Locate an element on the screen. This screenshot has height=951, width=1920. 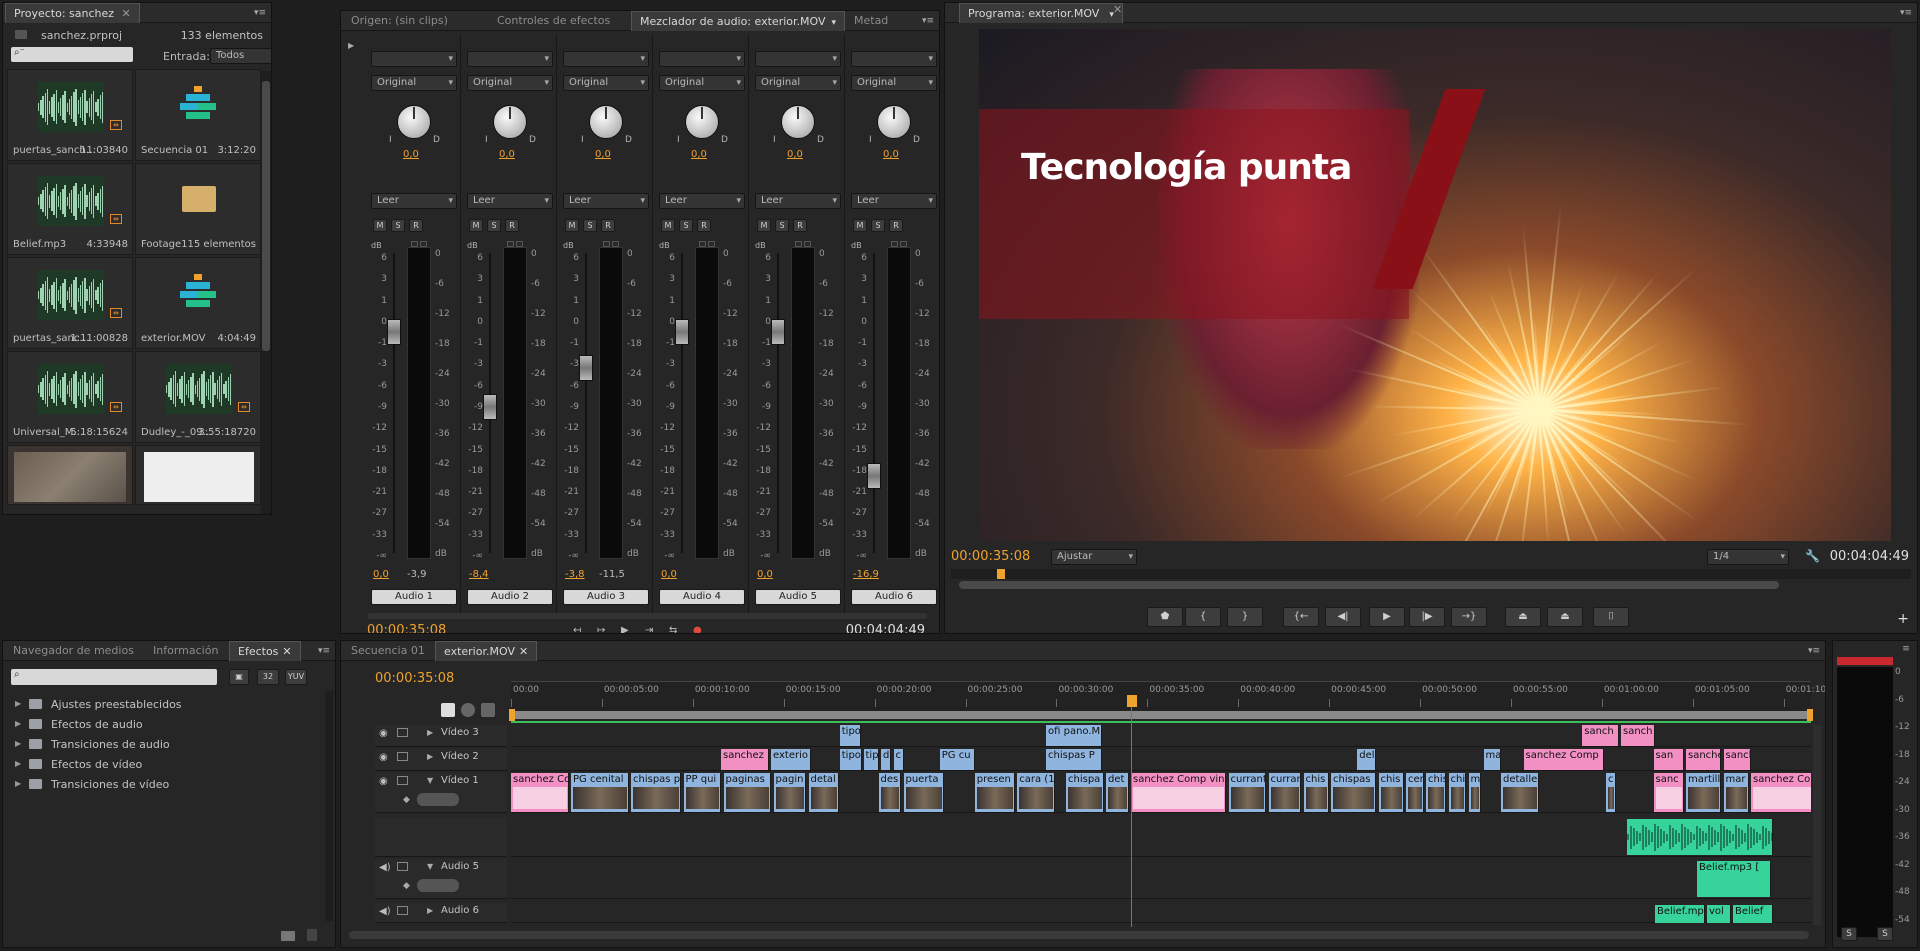
video-clip: paginas is located at coordinates (747, 792).